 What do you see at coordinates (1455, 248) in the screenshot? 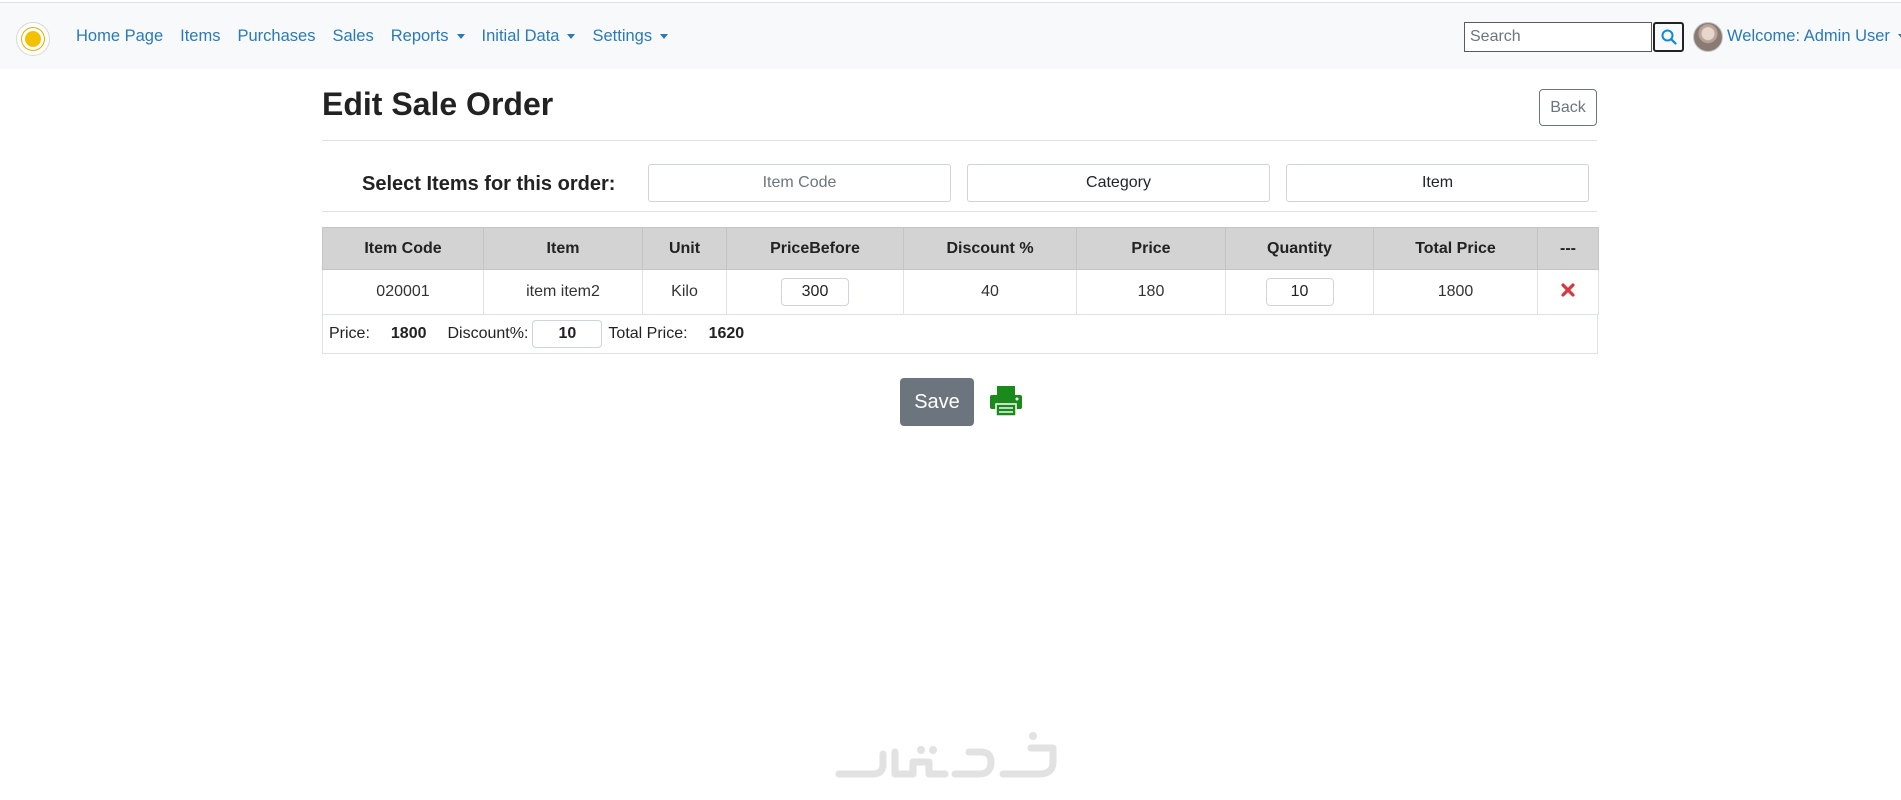
I see `col-header-total-price: Total Price` at bounding box center [1455, 248].